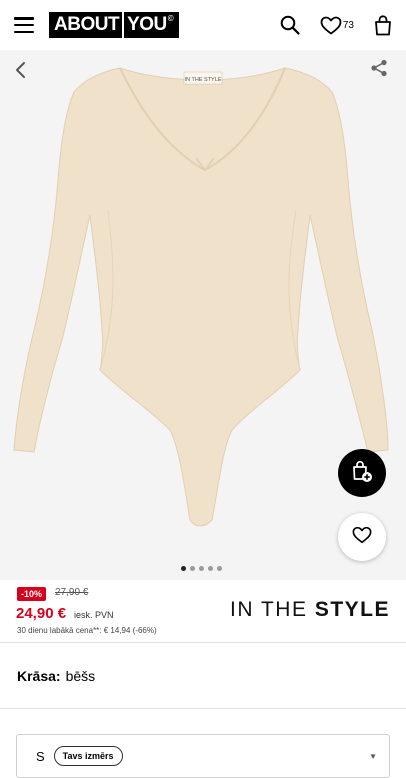 The width and height of the screenshot is (406, 778). I want to click on old-price: 27,90 €, so click(72, 592).